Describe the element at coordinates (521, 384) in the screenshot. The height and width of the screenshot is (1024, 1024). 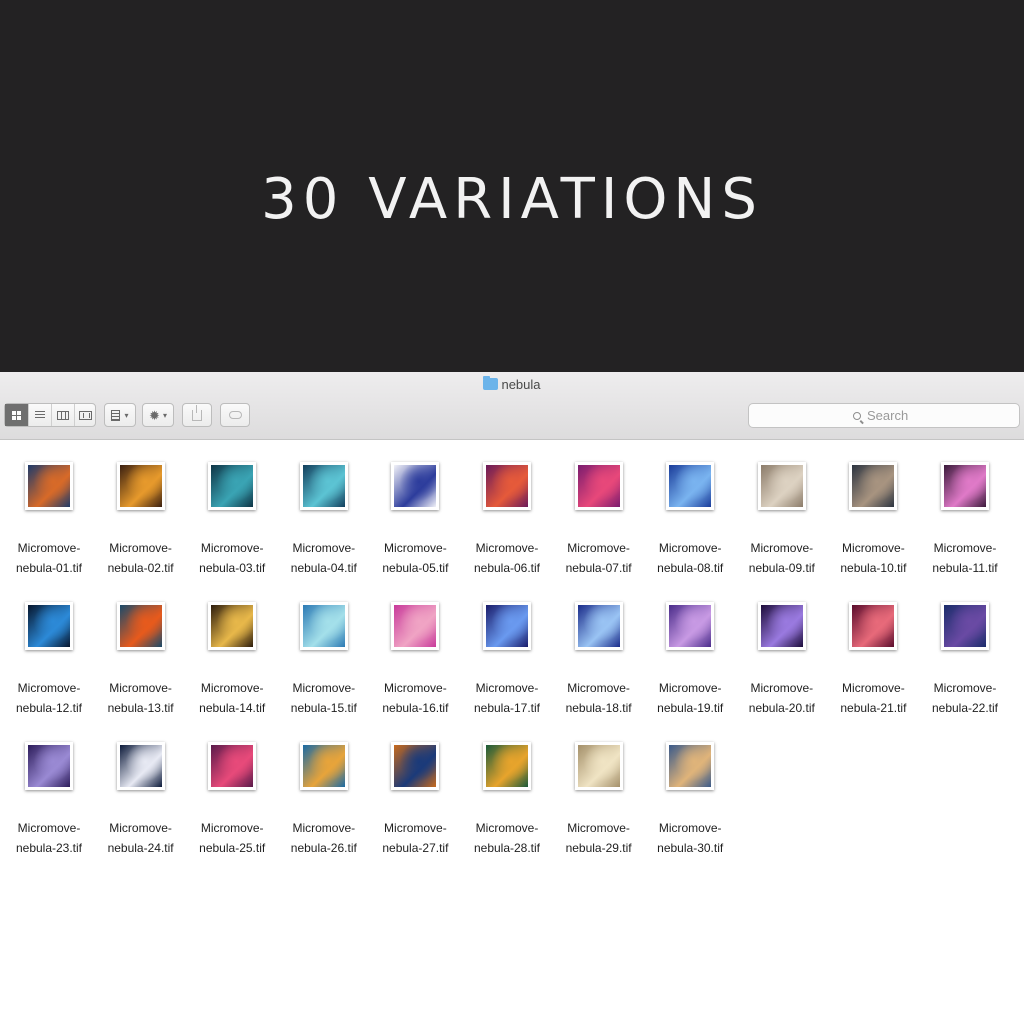
I see `window-title-text: nebula` at that location.